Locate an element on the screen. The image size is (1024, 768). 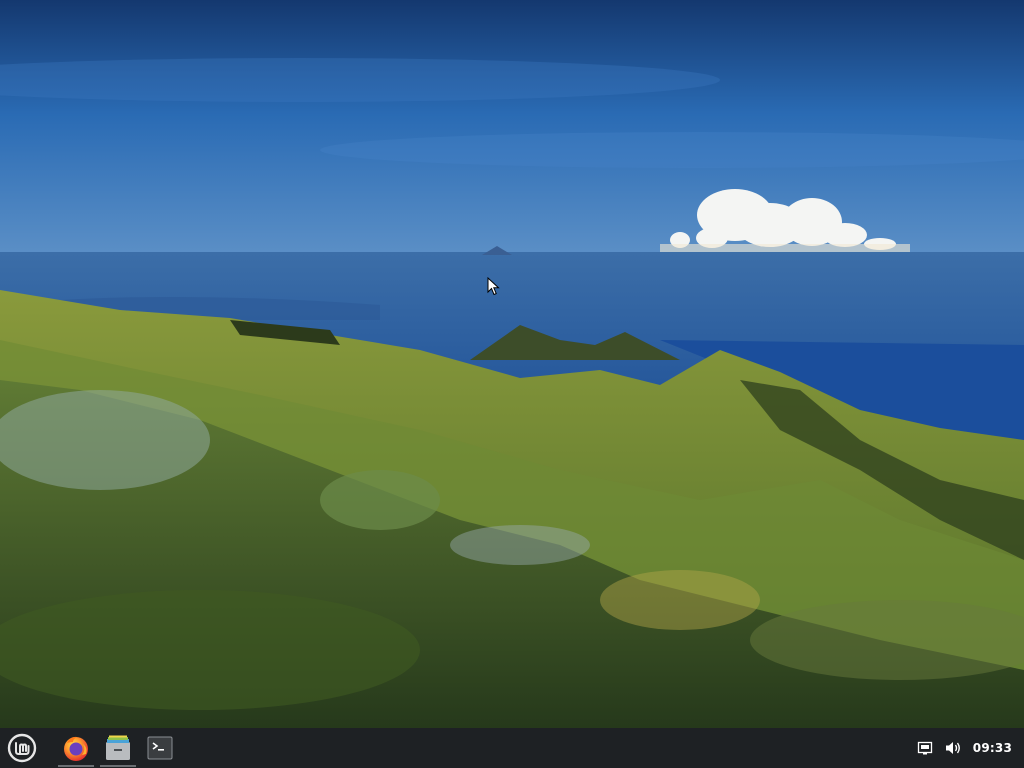
network-applet is located at coordinates (925, 748).